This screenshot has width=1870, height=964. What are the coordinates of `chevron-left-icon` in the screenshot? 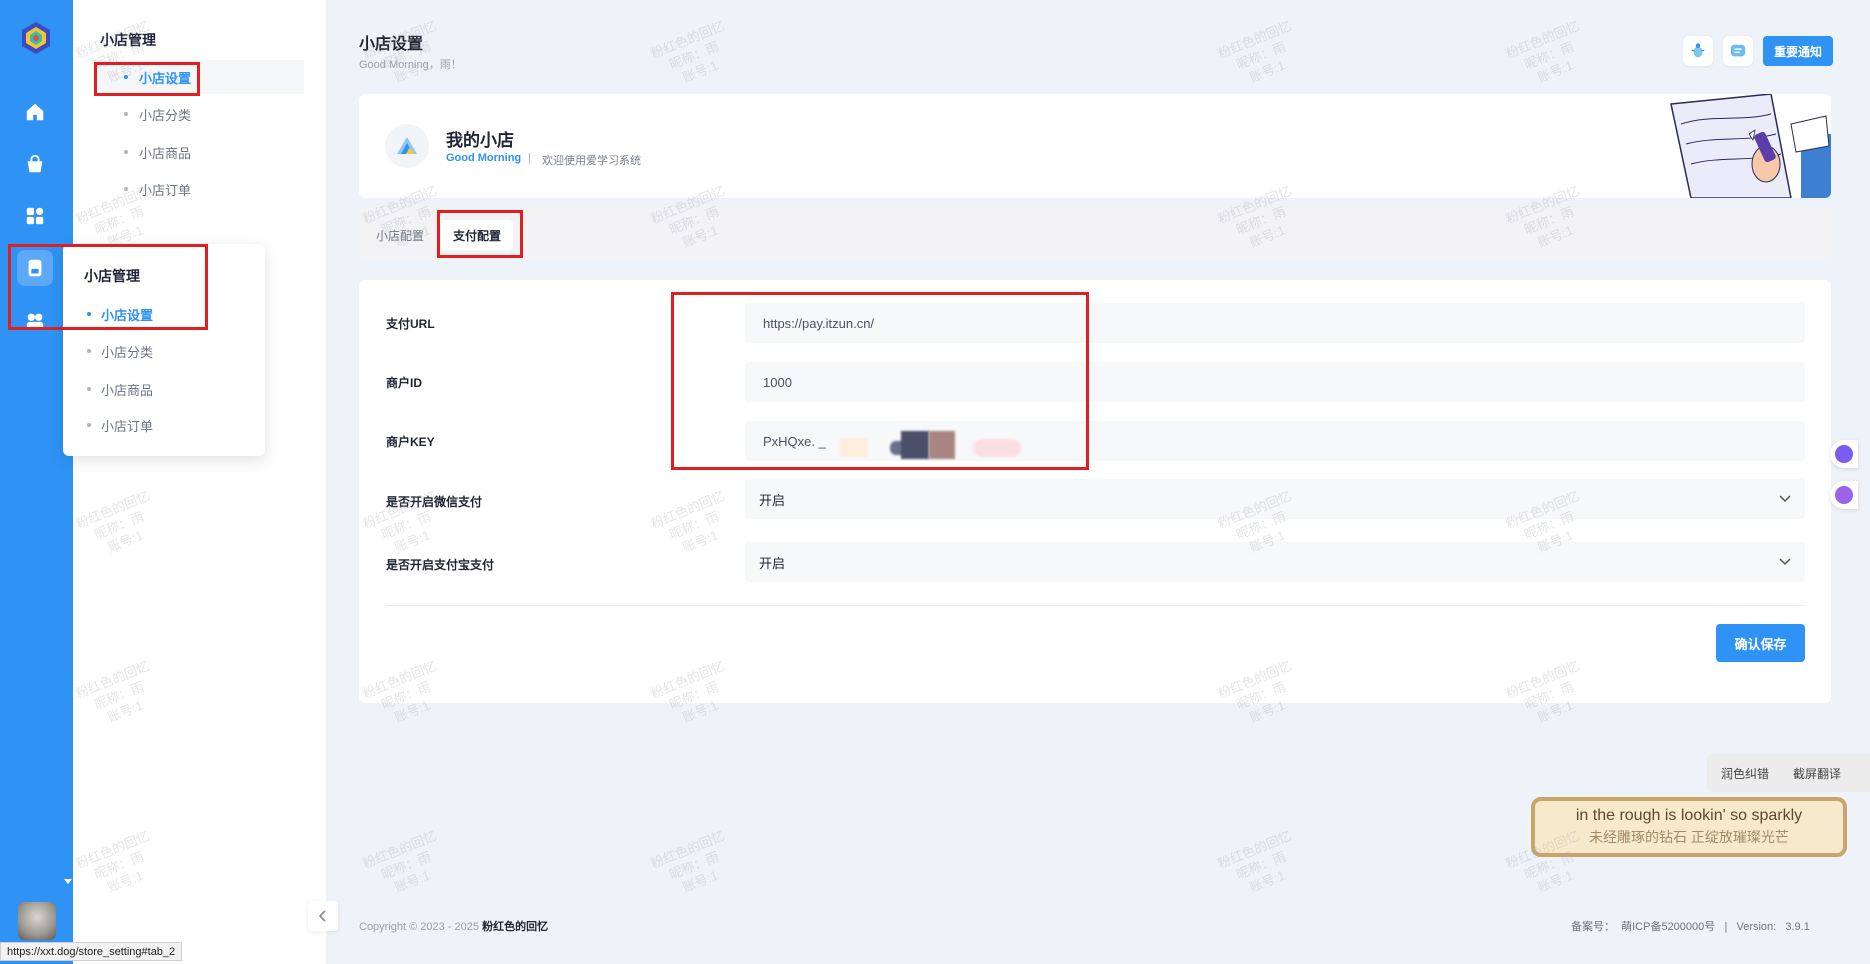 It's located at (322, 916).